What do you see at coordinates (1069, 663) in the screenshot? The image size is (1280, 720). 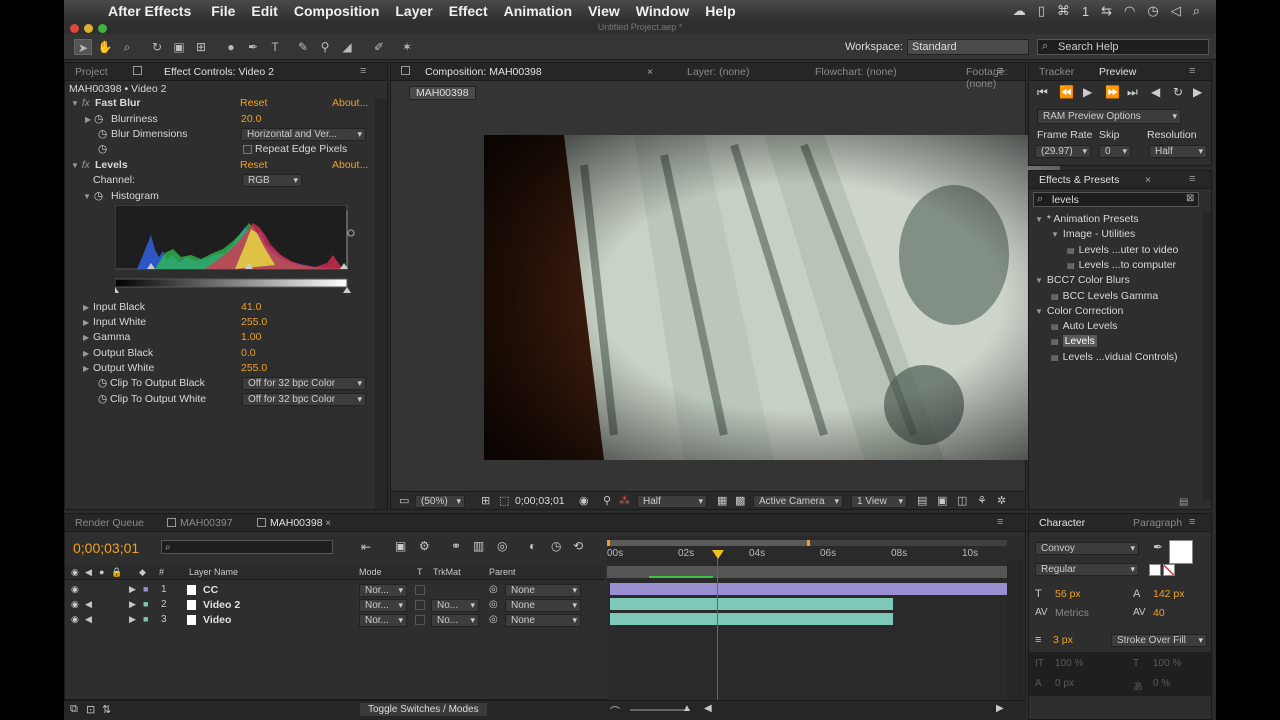 I see `vertical-scale-value: 100 %` at bounding box center [1069, 663].